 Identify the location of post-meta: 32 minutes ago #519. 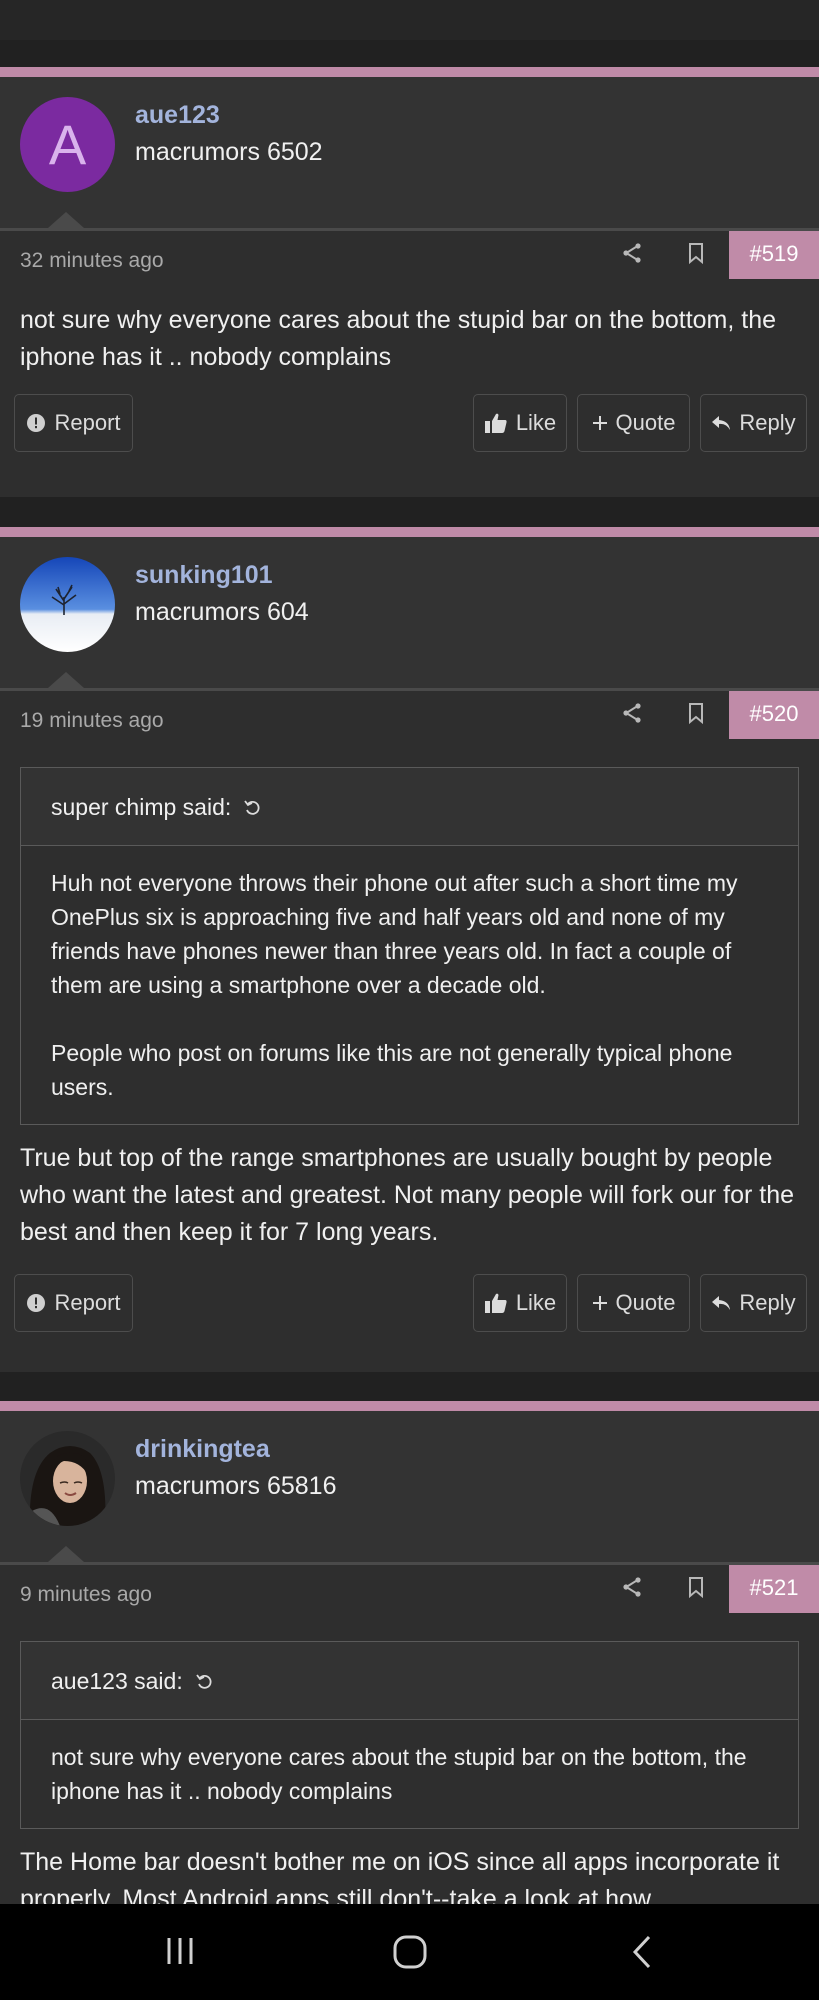
(409, 255).